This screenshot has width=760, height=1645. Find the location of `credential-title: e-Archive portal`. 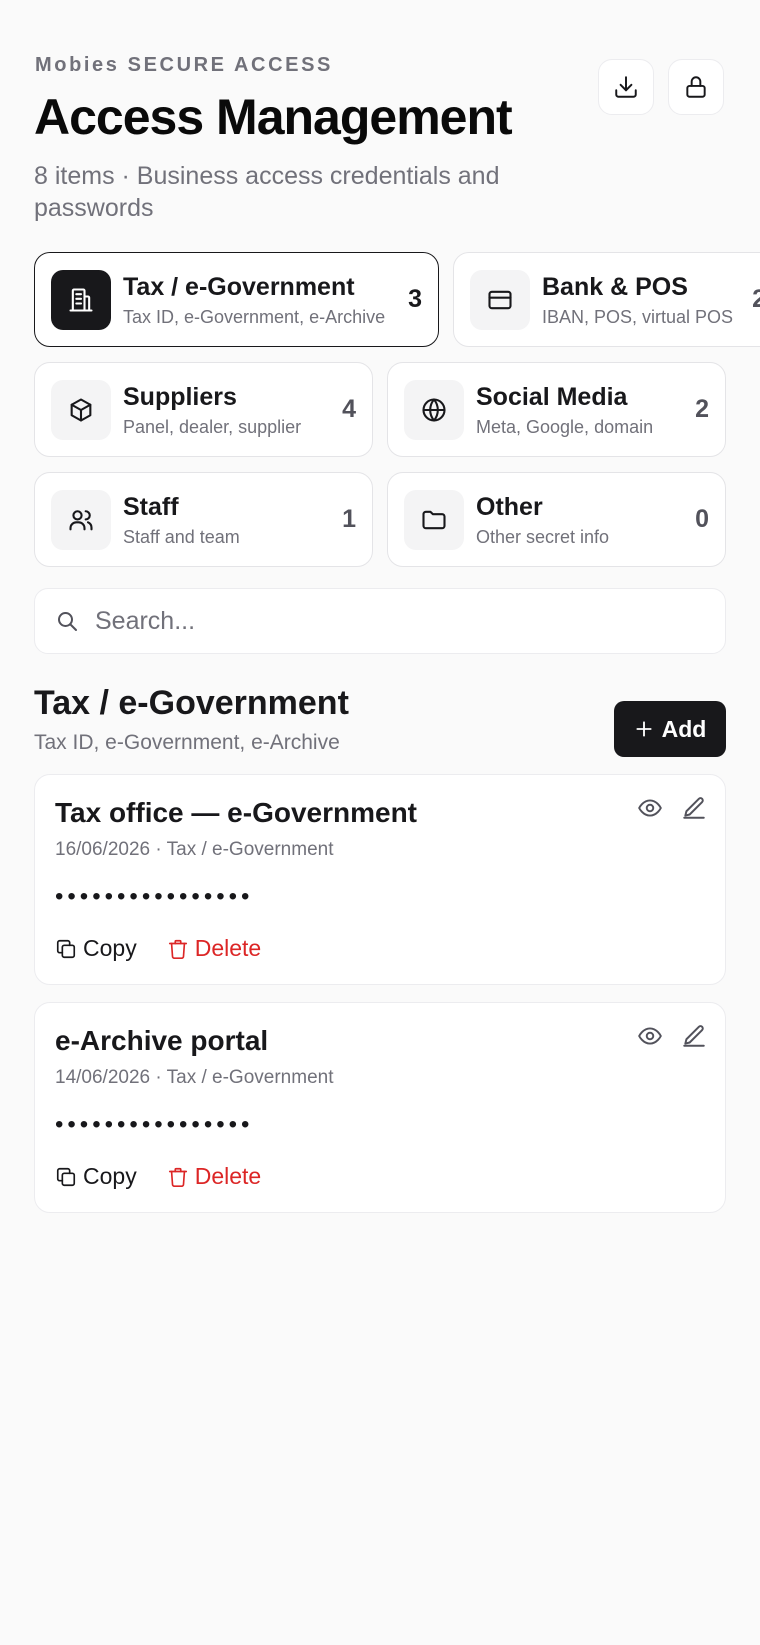

credential-title: e-Archive portal is located at coordinates (162, 1040).